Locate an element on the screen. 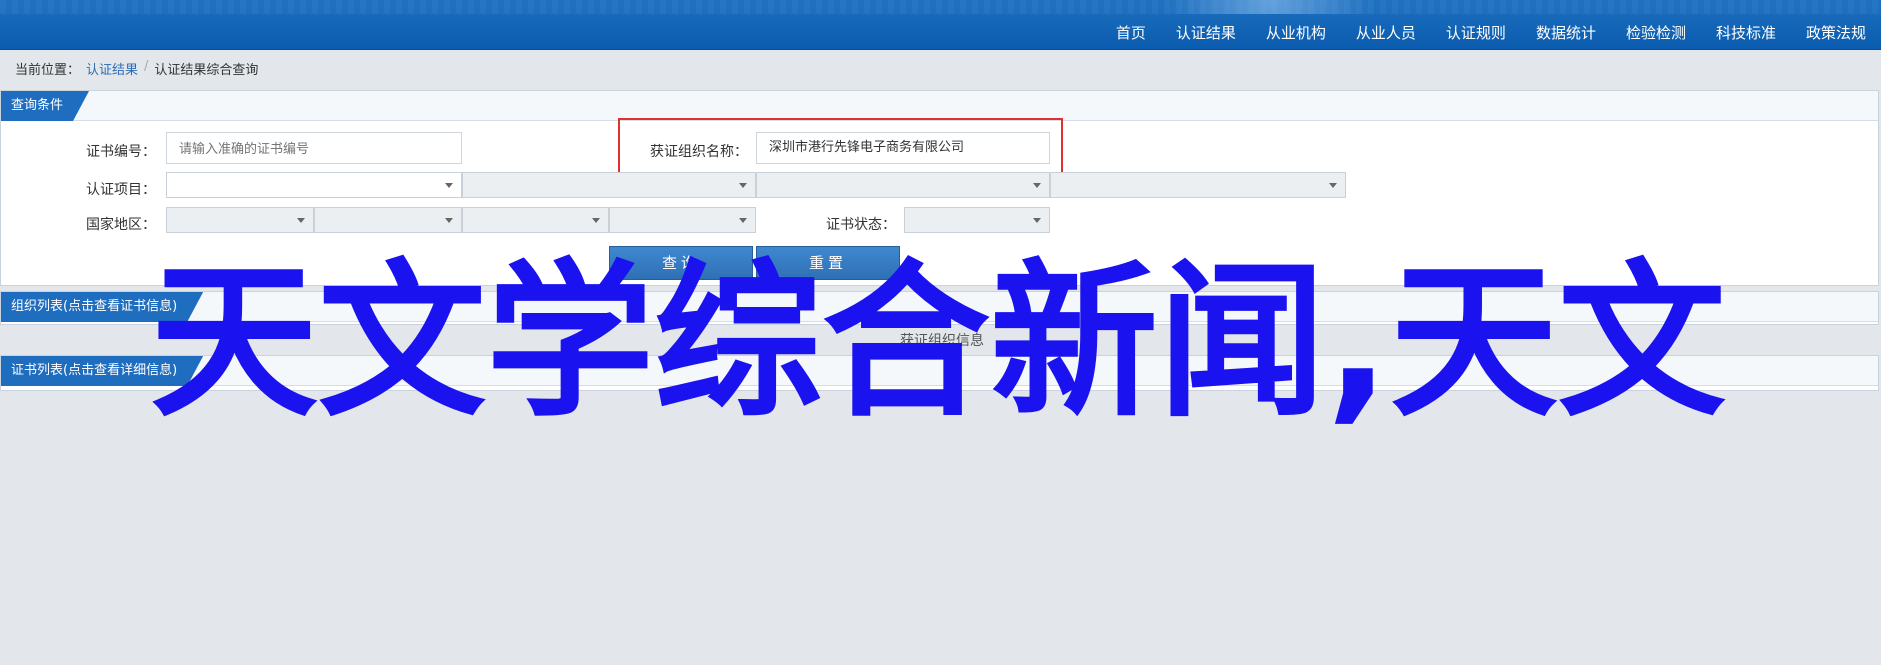  query-panel-header: 查询条件 is located at coordinates (939, 106).